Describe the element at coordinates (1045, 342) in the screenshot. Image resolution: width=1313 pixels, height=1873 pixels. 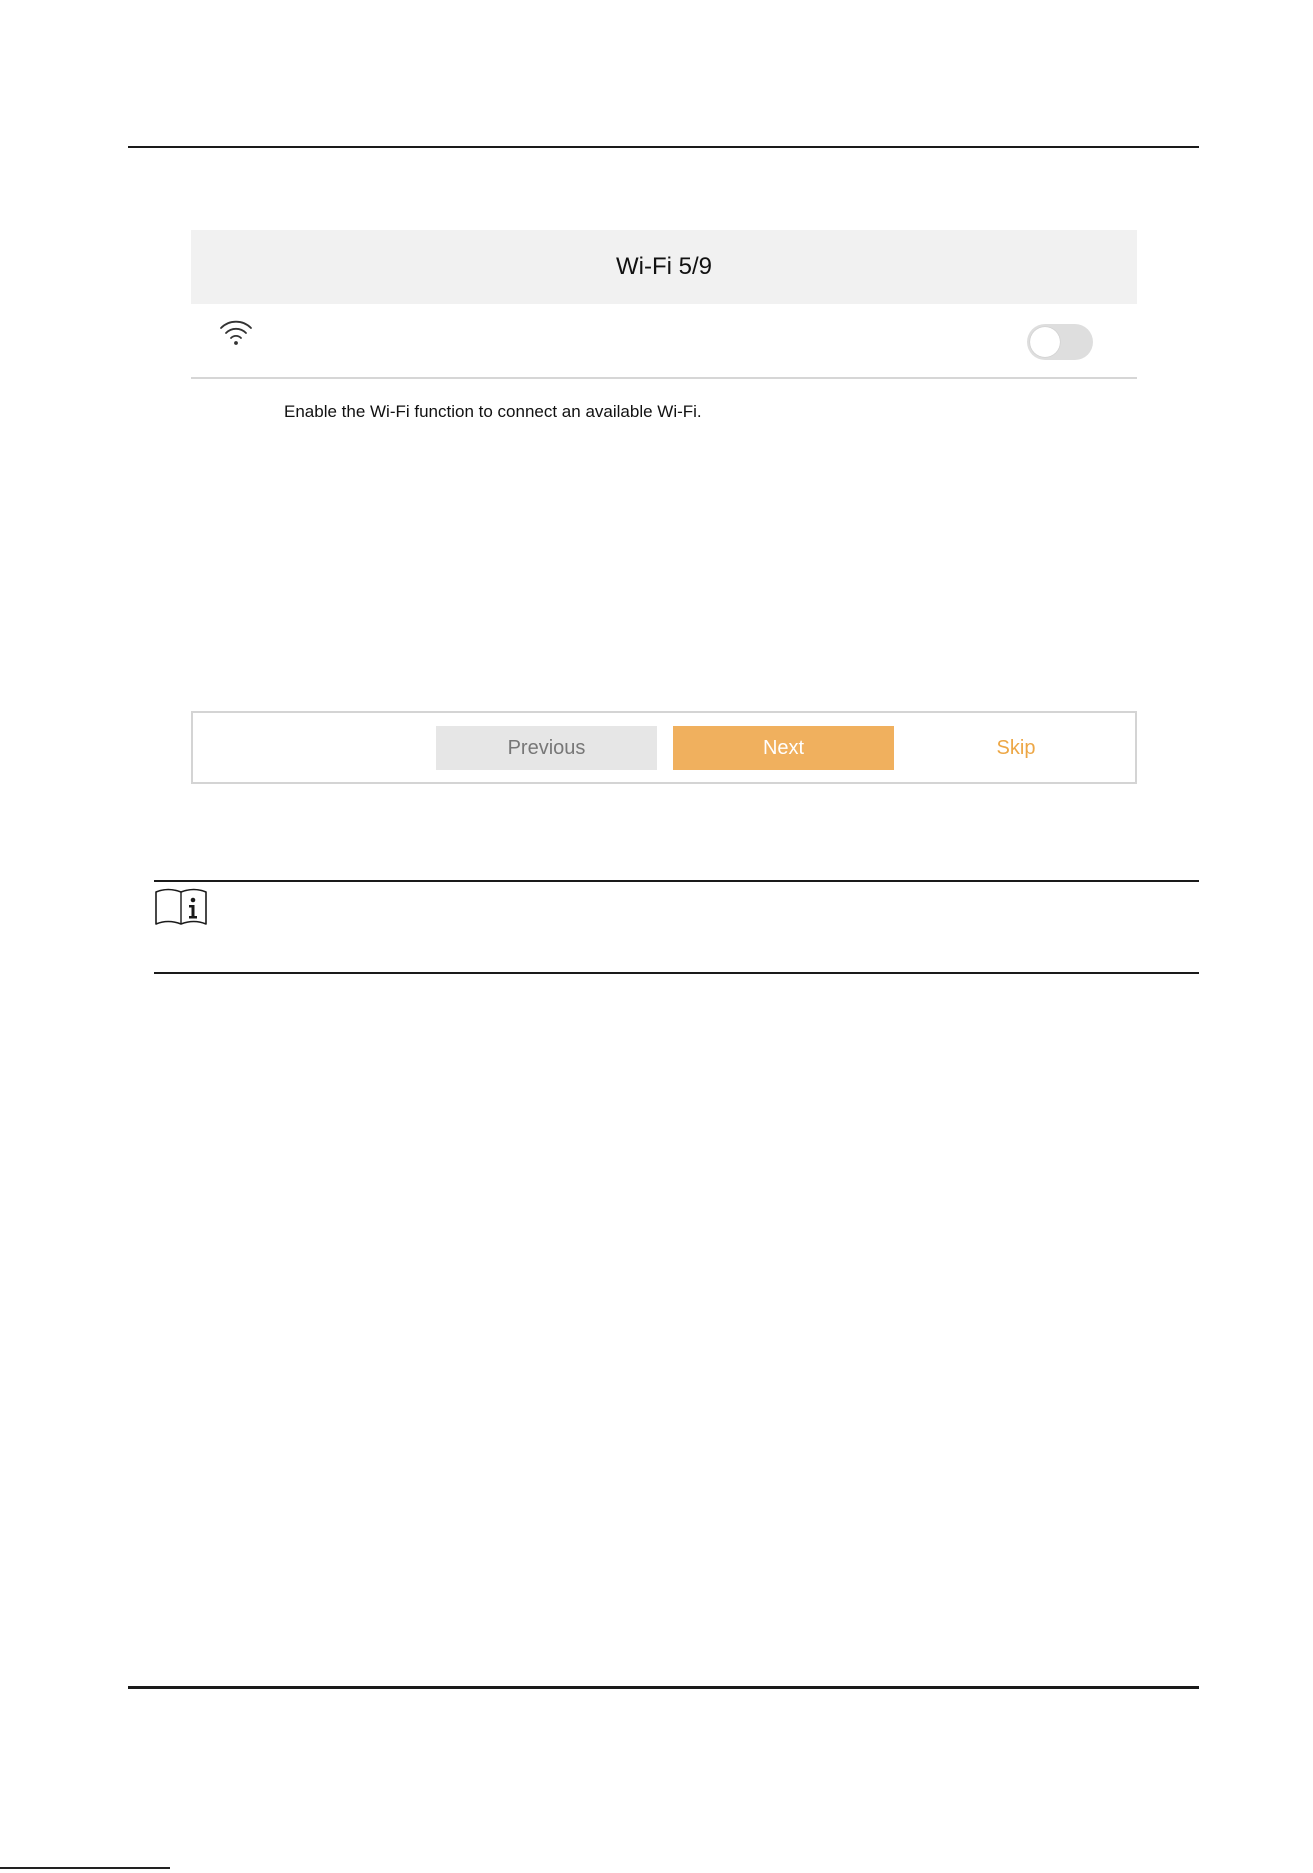
I see `toggle-knob` at that location.